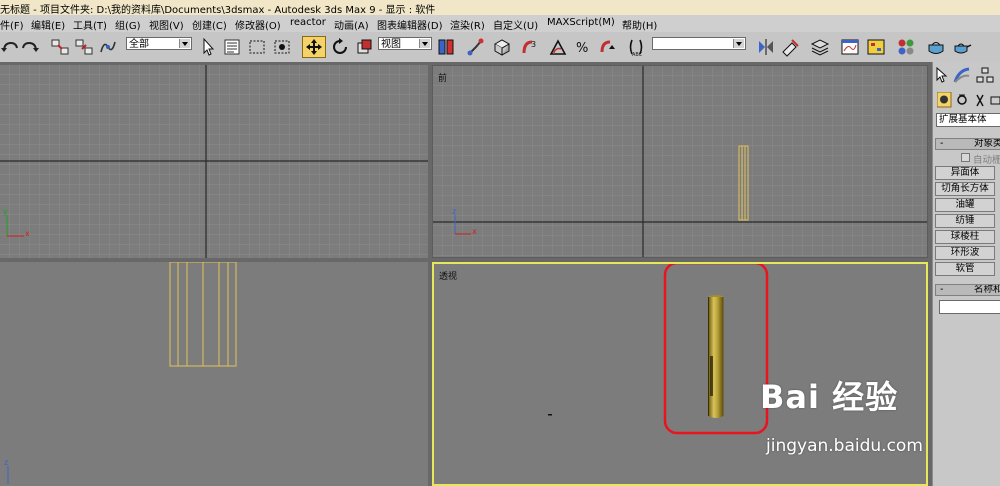  I want to click on svg-text: 3, so click(533, 44).